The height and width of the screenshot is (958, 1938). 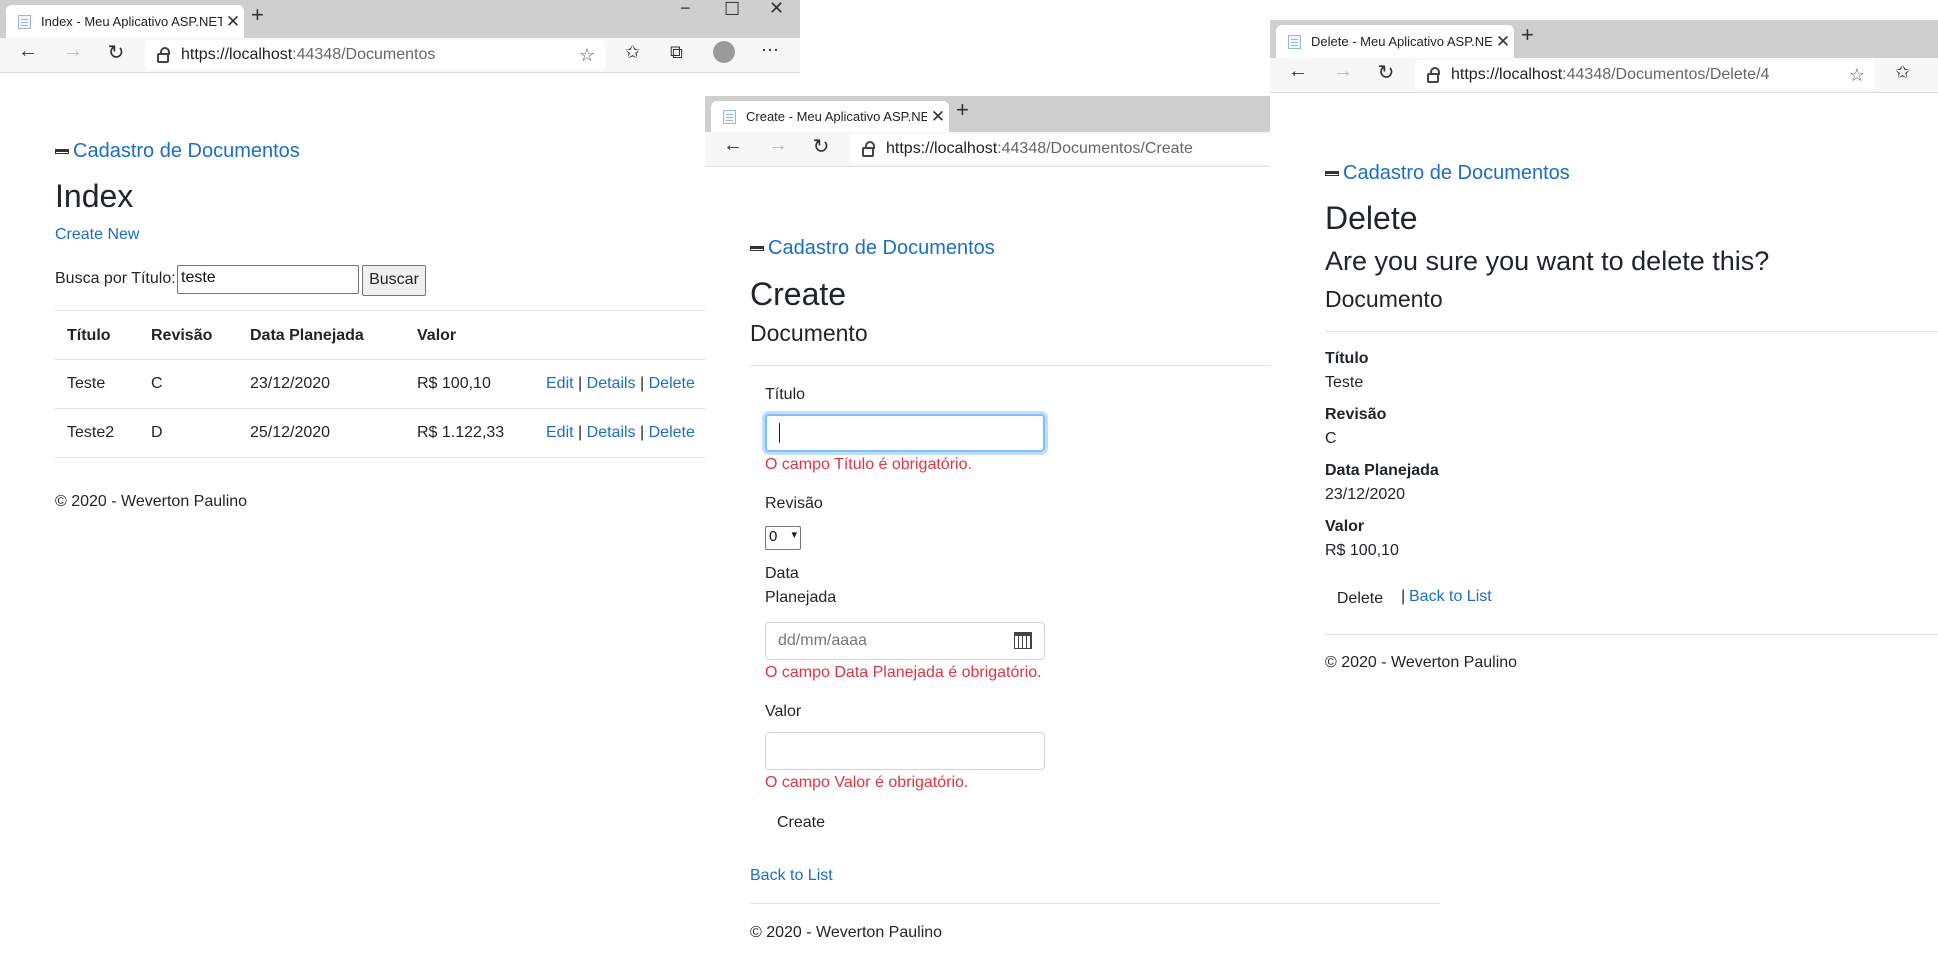 I want to click on confirm-question: Are you sure you want to delete this?, so click(x=1547, y=261).